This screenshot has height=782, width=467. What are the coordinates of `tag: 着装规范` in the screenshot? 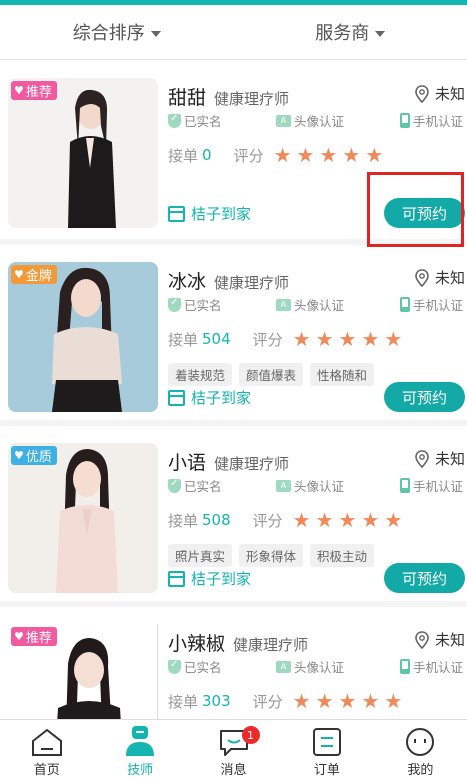 It's located at (200, 374).